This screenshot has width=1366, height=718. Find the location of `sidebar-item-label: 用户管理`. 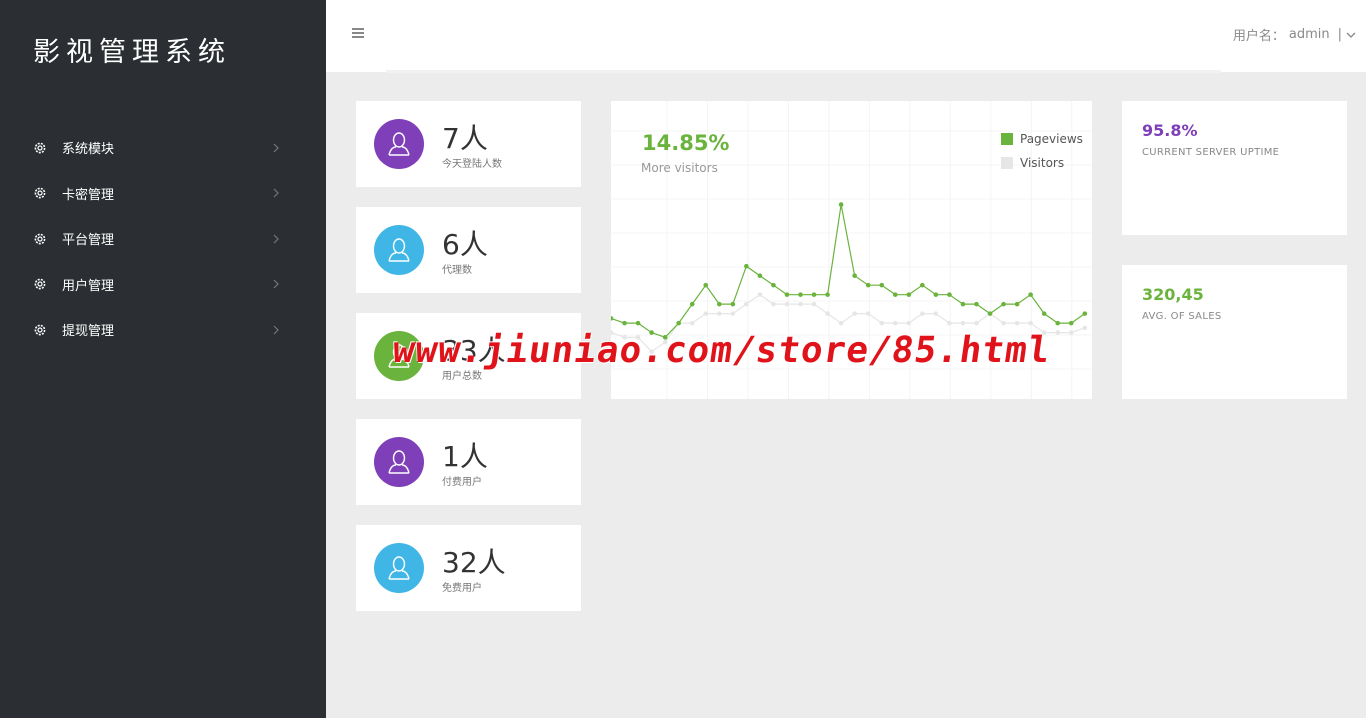

sidebar-item-label: 用户管理 is located at coordinates (88, 286).